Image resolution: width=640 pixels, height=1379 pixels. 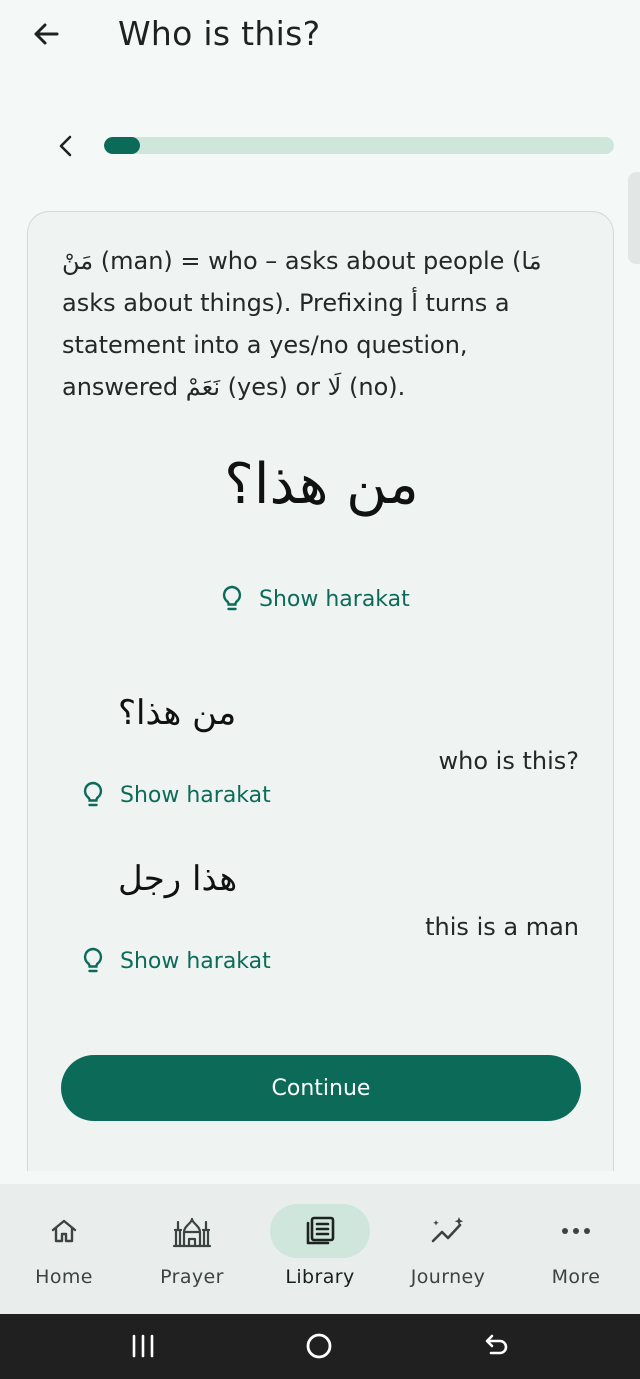 I want to click on nav-item-prayer: Prayer, so click(x=192, y=1249).